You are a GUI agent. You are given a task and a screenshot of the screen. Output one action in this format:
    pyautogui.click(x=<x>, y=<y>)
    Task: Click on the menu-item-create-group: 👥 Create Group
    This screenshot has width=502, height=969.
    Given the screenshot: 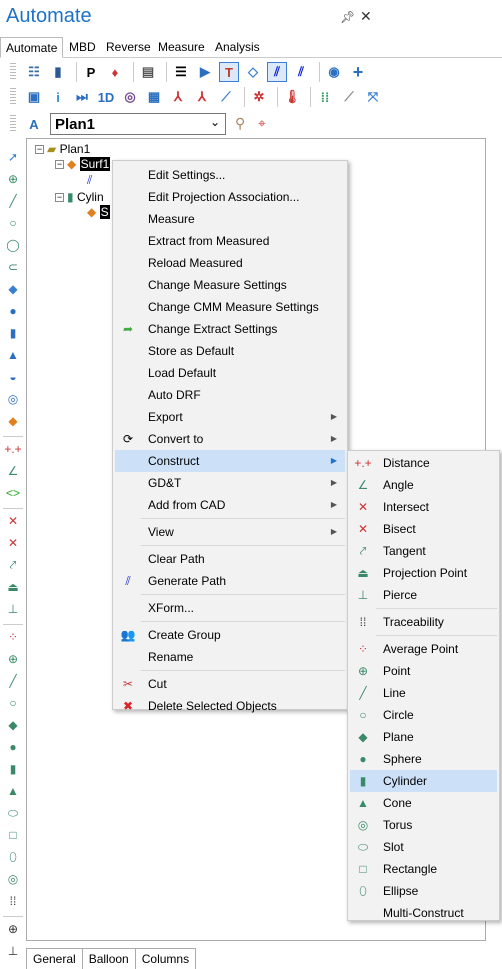 What is the action you would take?
    pyautogui.click(x=230, y=635)
    